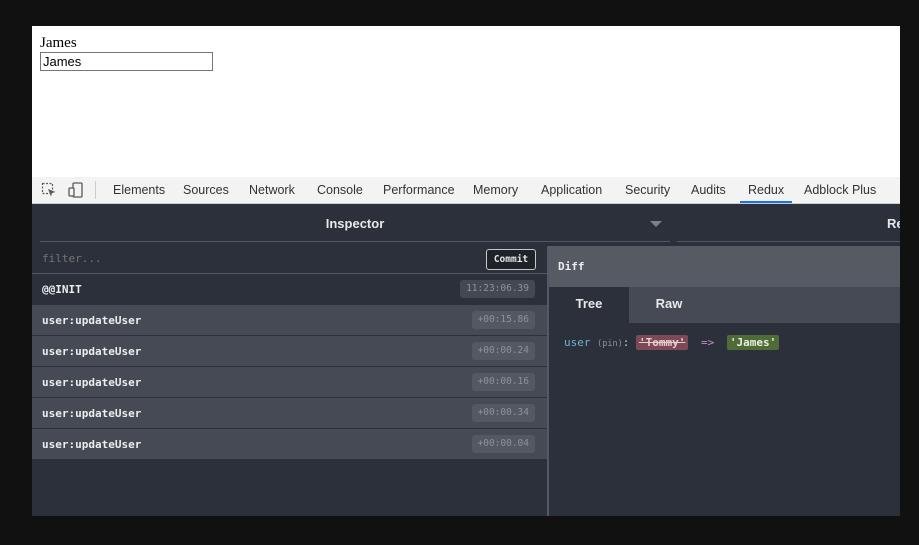 Image resolution: width=919 pixels, height=545 pixels. What do you see at coordinates (206, 190) in the screenshot?
I see `tab-sources: Sources` at bounding box center [206, 190].